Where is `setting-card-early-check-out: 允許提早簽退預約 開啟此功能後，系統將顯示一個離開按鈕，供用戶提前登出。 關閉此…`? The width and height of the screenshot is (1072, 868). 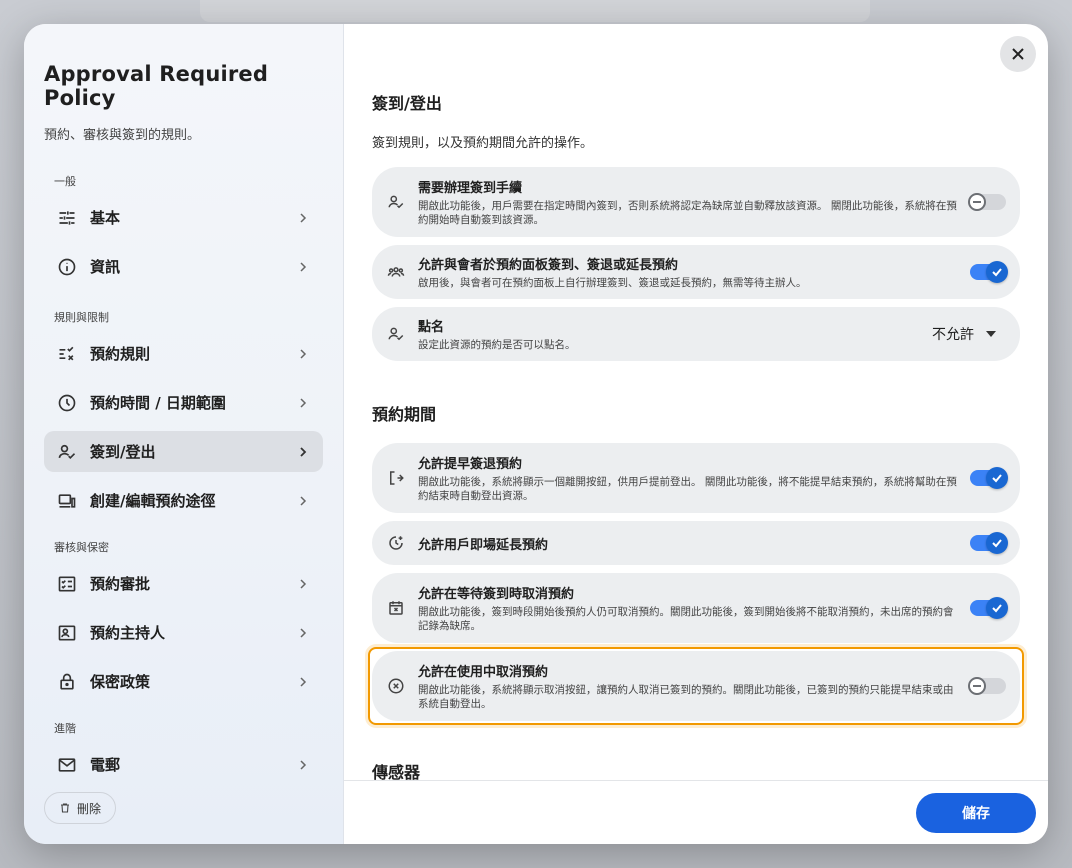
setting-card-early-check-out: 允許提早簽退預約 開啟此功能後，系統將顯示一個離開按鈕，供用戶提前登出。 關閉此… is located at coordinates (696, 478).